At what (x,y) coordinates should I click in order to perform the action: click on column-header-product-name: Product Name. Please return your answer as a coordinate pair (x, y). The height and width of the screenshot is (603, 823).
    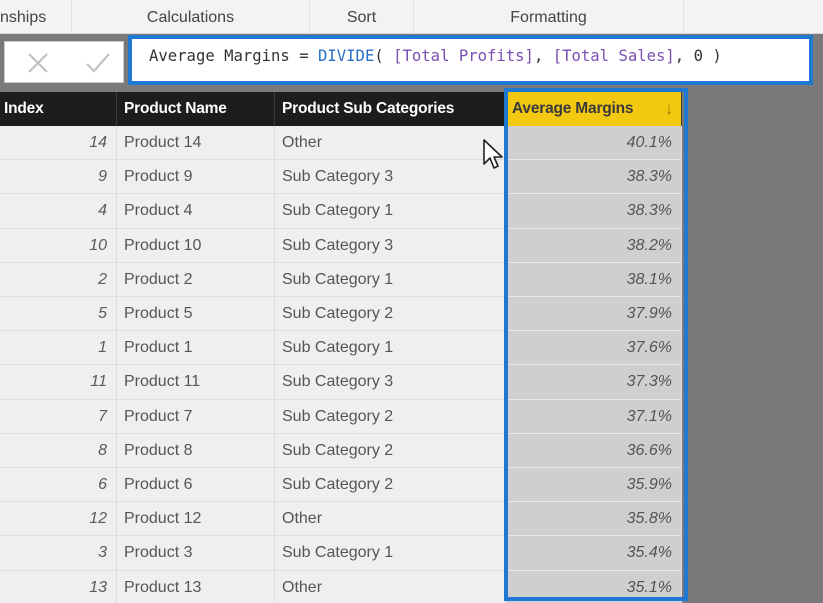
    Looking at the image, I should click on (196, 109).